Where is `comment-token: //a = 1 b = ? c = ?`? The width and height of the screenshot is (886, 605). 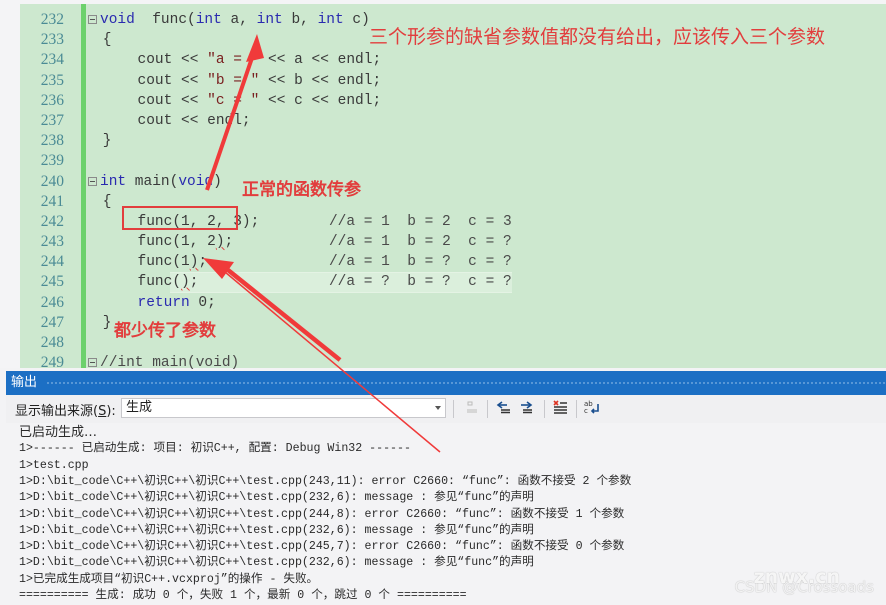
comment-token: //a = 1 b = ? c = ? is located at coordinates (359, 262).